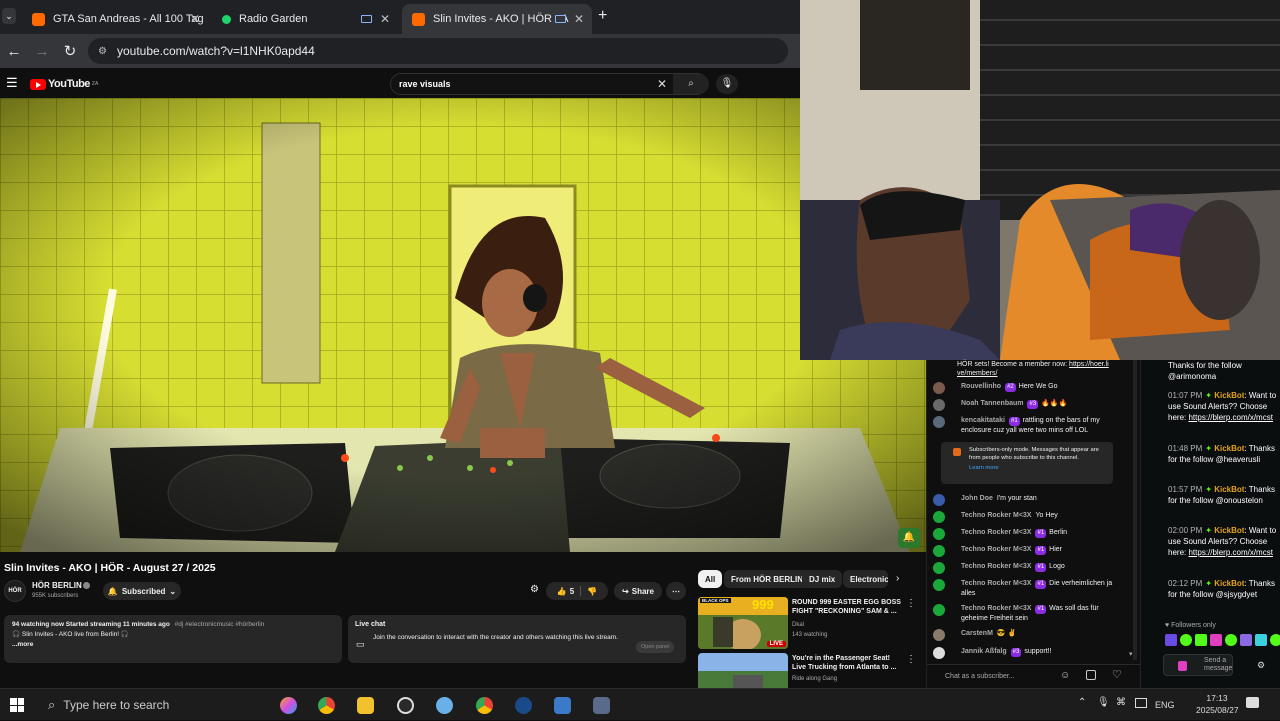 Image resolution: width=1280 pixels, height=721 pixels. Describe the element at coordinates (70, 51) in the screenshot. I see `reload-icon: ↻` at that location.